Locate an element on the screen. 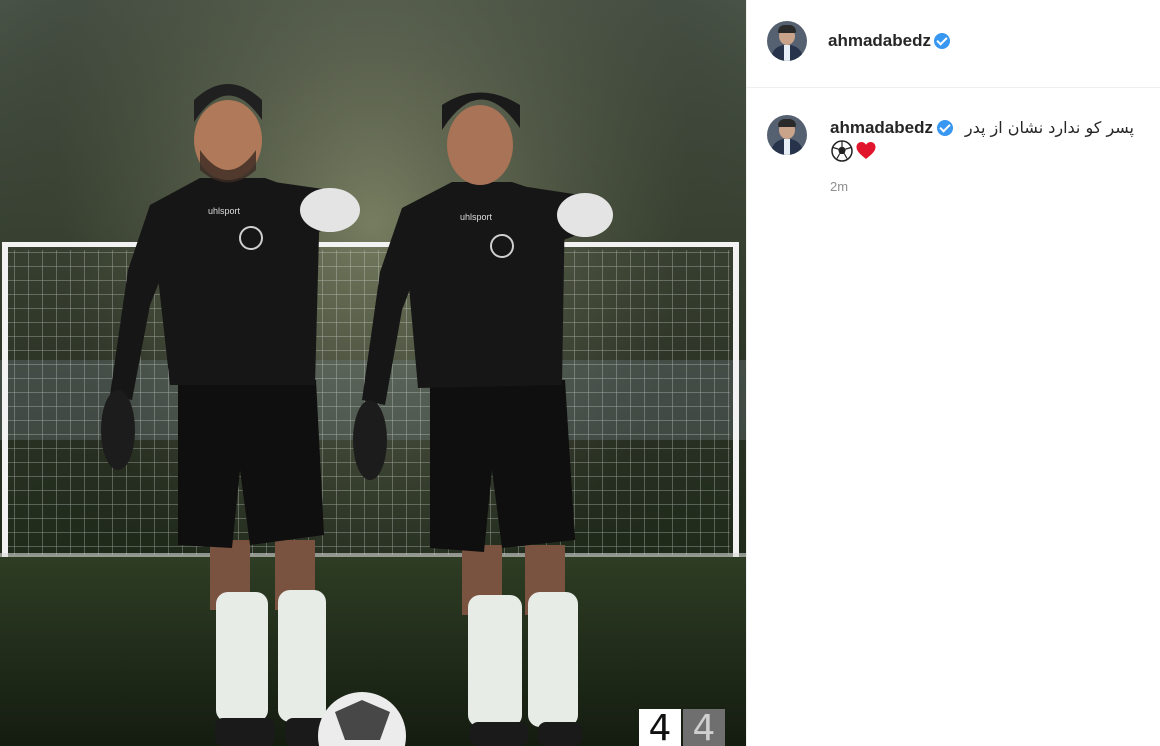 Image resolution: width=1160 pixels, height=746 pixels. soccer-ball-icon is located at coordinates (842, 151).